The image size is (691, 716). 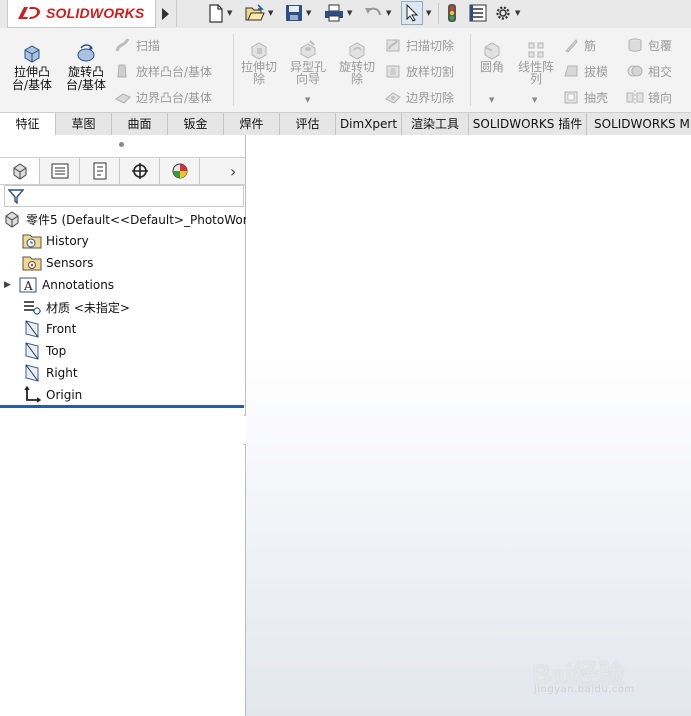 What do you see at coordinates (20, 171) in the screenshot?
I see `tab-feature-manager` at bounding box center [20, 171].